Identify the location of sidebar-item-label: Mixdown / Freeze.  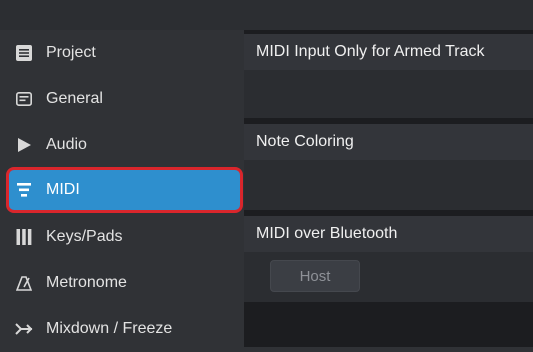
(109, 328).